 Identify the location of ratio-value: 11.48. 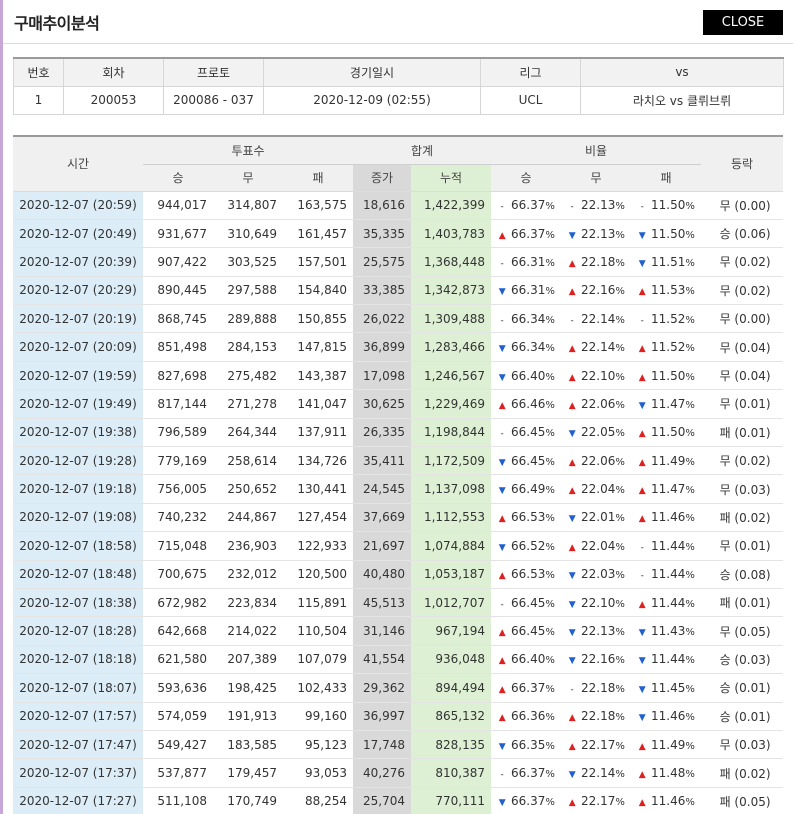
(668, 773).